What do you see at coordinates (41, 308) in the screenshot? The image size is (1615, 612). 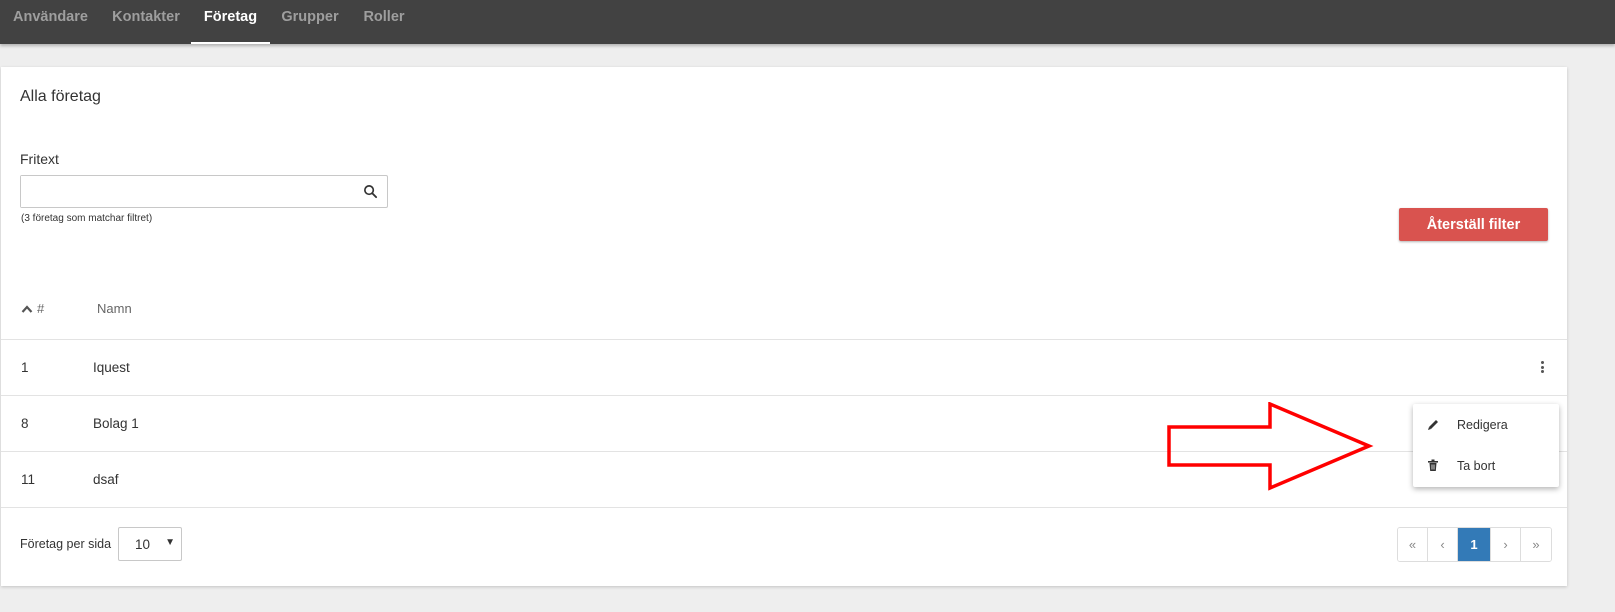 I see `column-header-number-label: #` at bounding box center [41, 308].